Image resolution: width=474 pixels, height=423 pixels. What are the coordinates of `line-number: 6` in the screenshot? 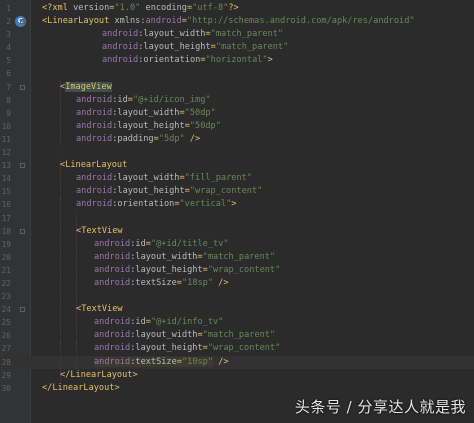 It's located at (8, 74).